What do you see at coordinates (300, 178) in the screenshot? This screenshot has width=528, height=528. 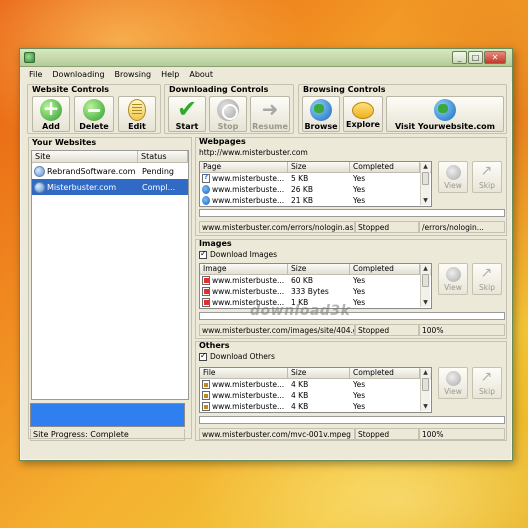 I see `row-size: 5 KB` at bounding box center [300, 178].